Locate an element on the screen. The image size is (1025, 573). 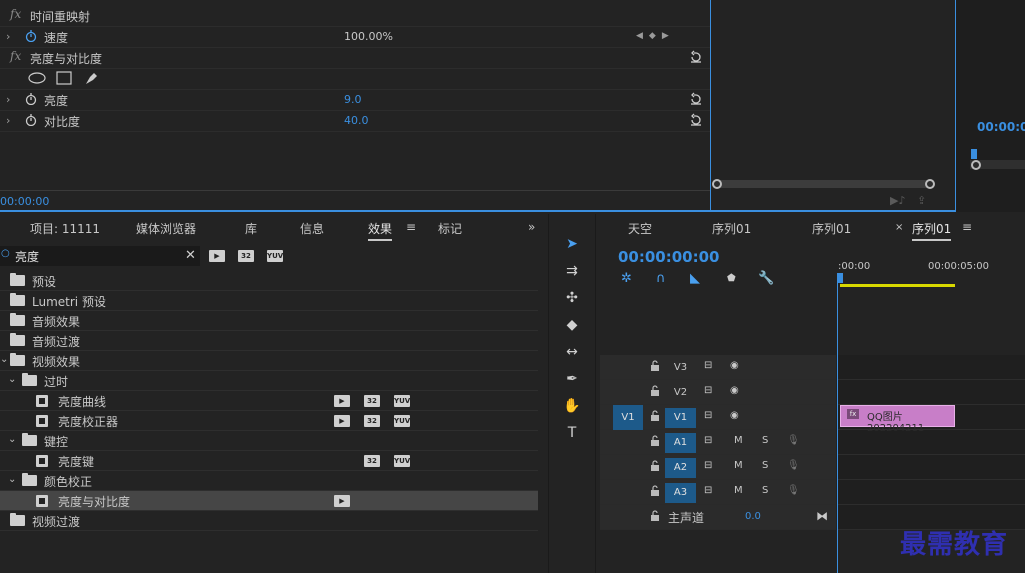
clear-search-icon: ✕ is located at coordinates (190, 255).